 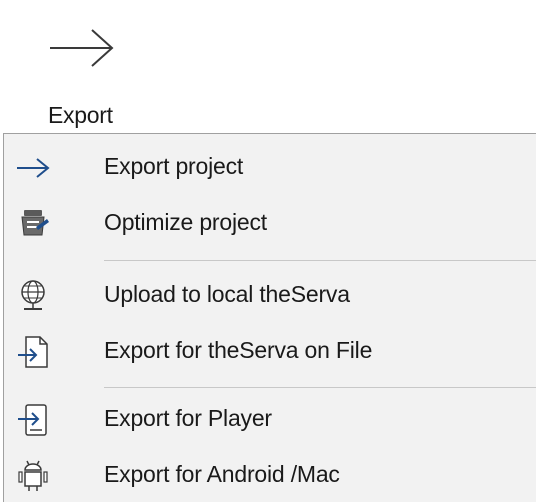 I want to click on optimize-icon, so click(x=35, y=223).